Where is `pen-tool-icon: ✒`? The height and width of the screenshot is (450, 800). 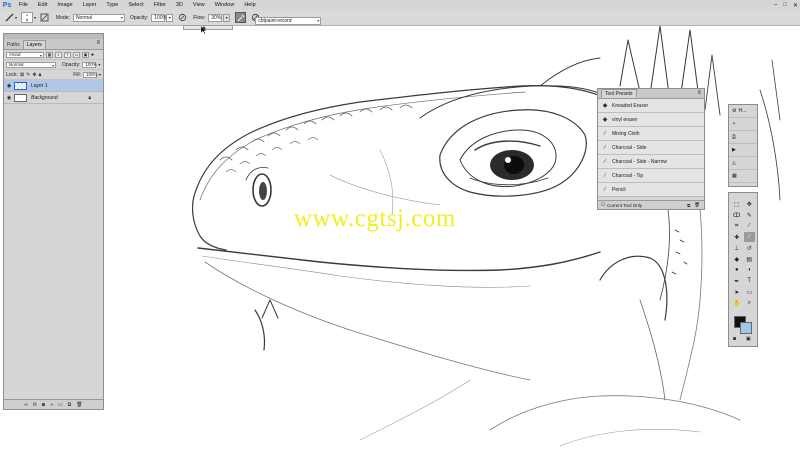 pen-tool-icon: ✒ is located at coordinates (737, 281).